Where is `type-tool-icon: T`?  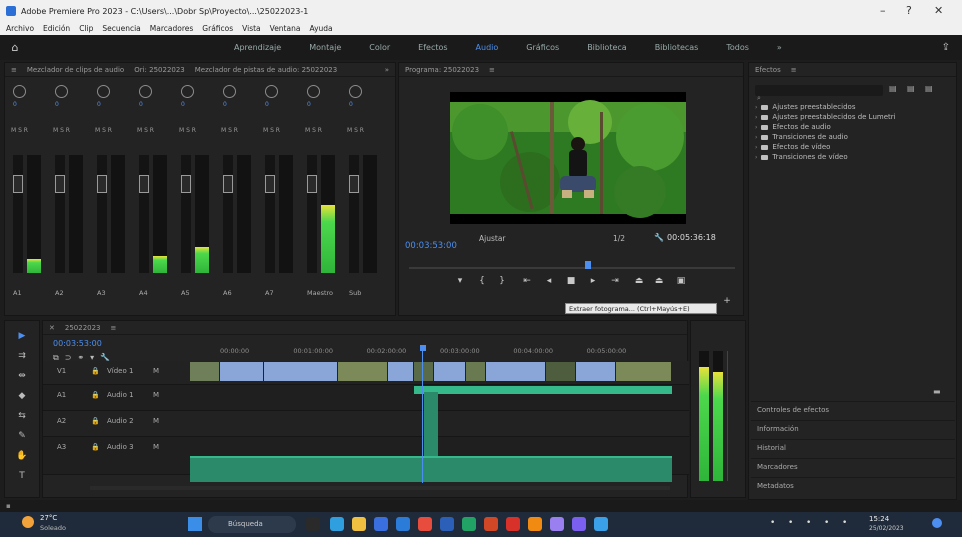
type-tool-icon: T is located at coordinates (22, 477).